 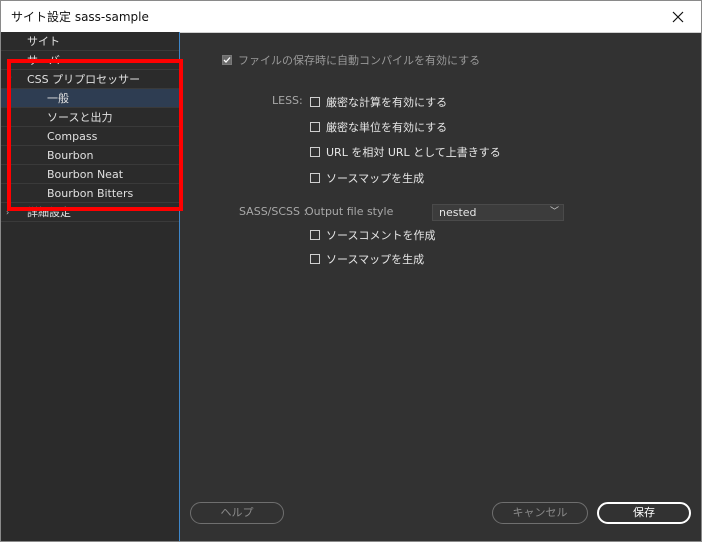 What do you see at coordinates (90, 212) in the screenshot?
I see `sidebar-item-advanced: › 詳細設定` at bounding box center [90, 212].